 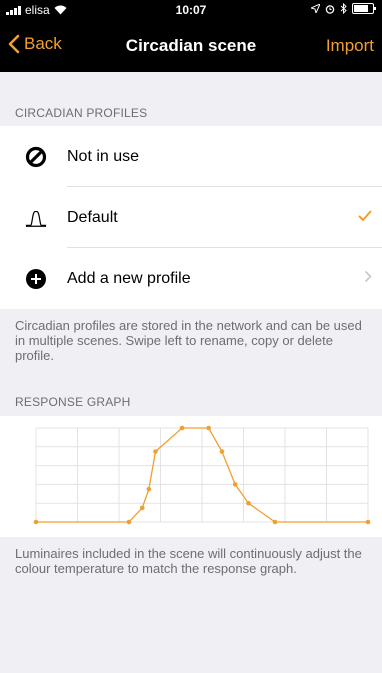 I want to click on profile-row-default: Default, so click(x=191, y=217).